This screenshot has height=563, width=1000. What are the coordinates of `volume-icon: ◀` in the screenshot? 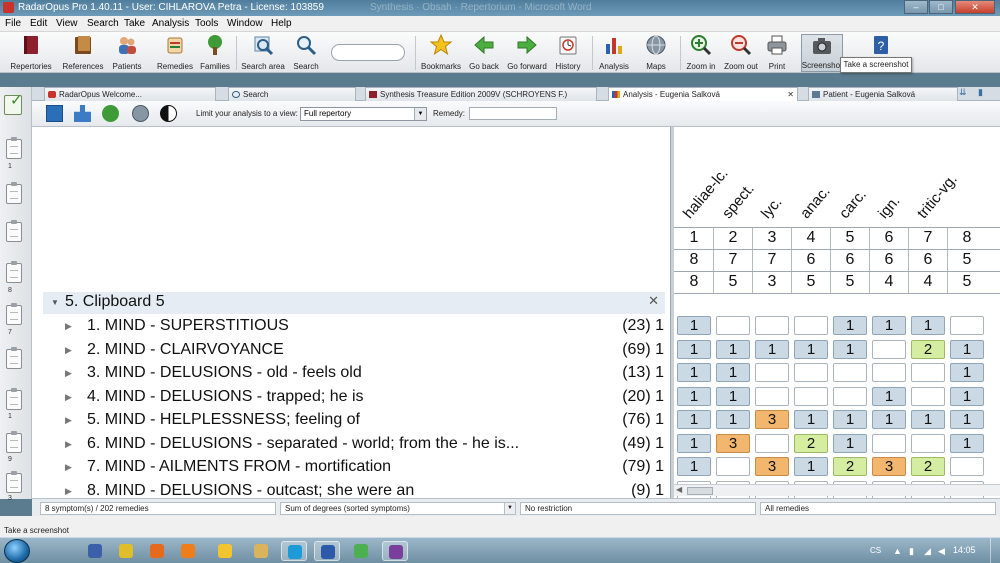 It's located at (943, 551).